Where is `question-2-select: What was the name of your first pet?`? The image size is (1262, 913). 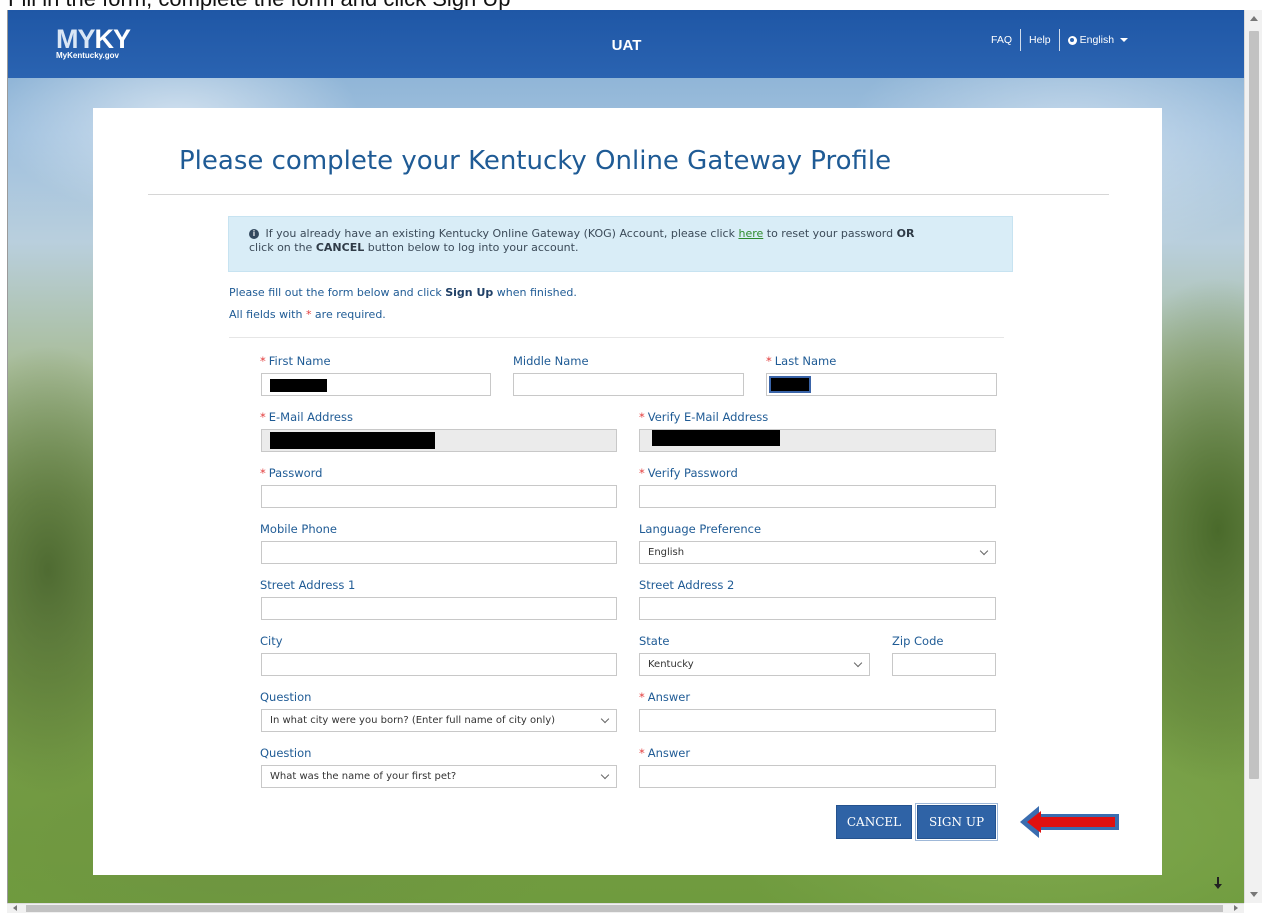
question-2-select: What was the name of your first pet? is located at coordinates (439, 776).